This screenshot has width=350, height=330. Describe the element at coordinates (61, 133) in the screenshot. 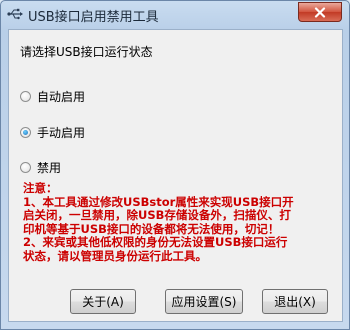

I see `option-label: 手动启用` at that location.